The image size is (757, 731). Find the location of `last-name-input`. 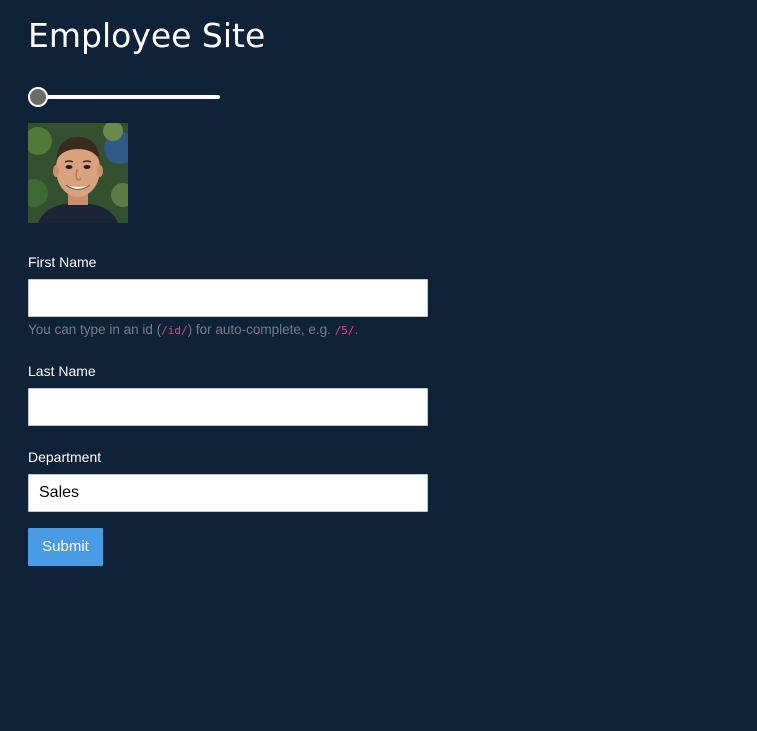

last-name-input is located at coordinates (228, 407).